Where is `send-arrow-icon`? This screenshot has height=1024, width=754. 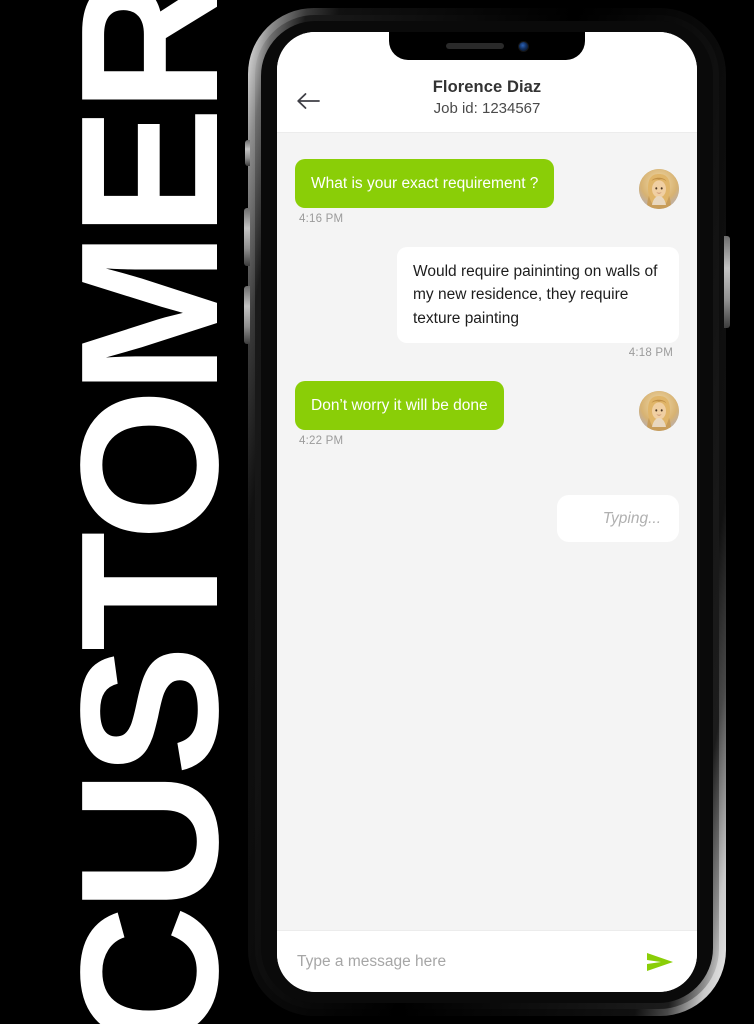
send-arrow-icon is located at coordinates (660, 962).